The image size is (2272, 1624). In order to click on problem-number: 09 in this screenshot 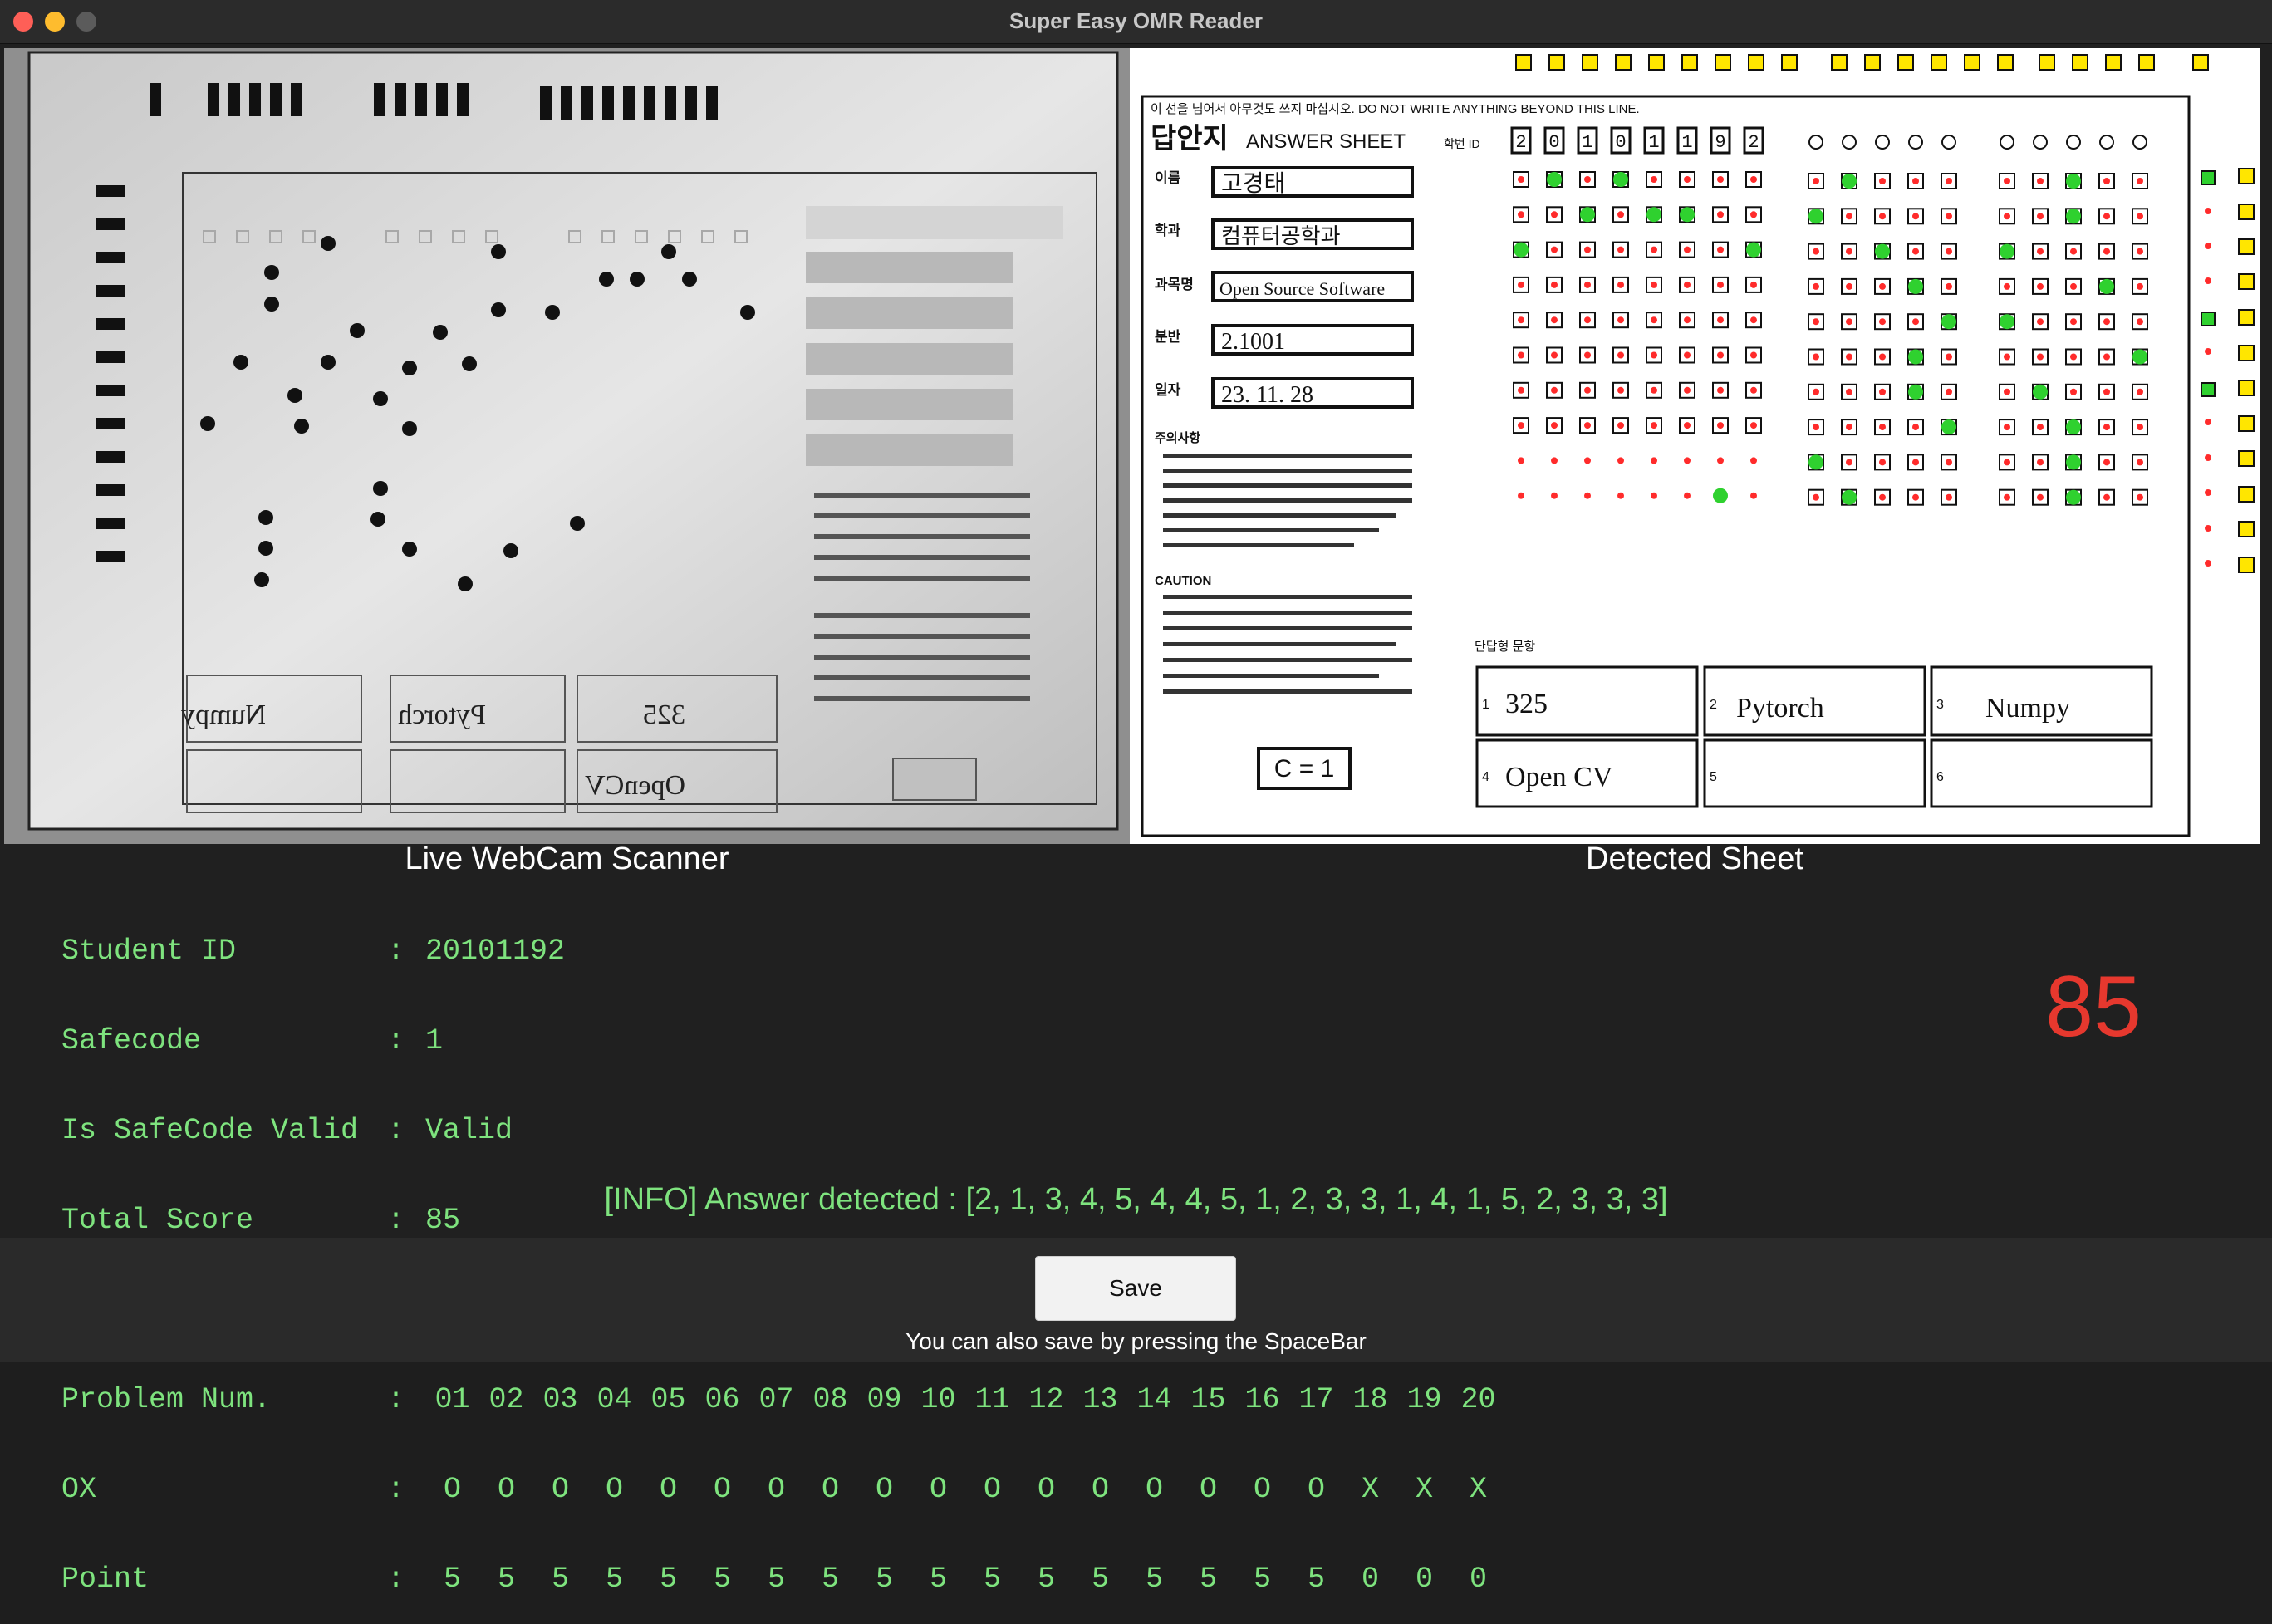, I will do `click(884, 1399)`.